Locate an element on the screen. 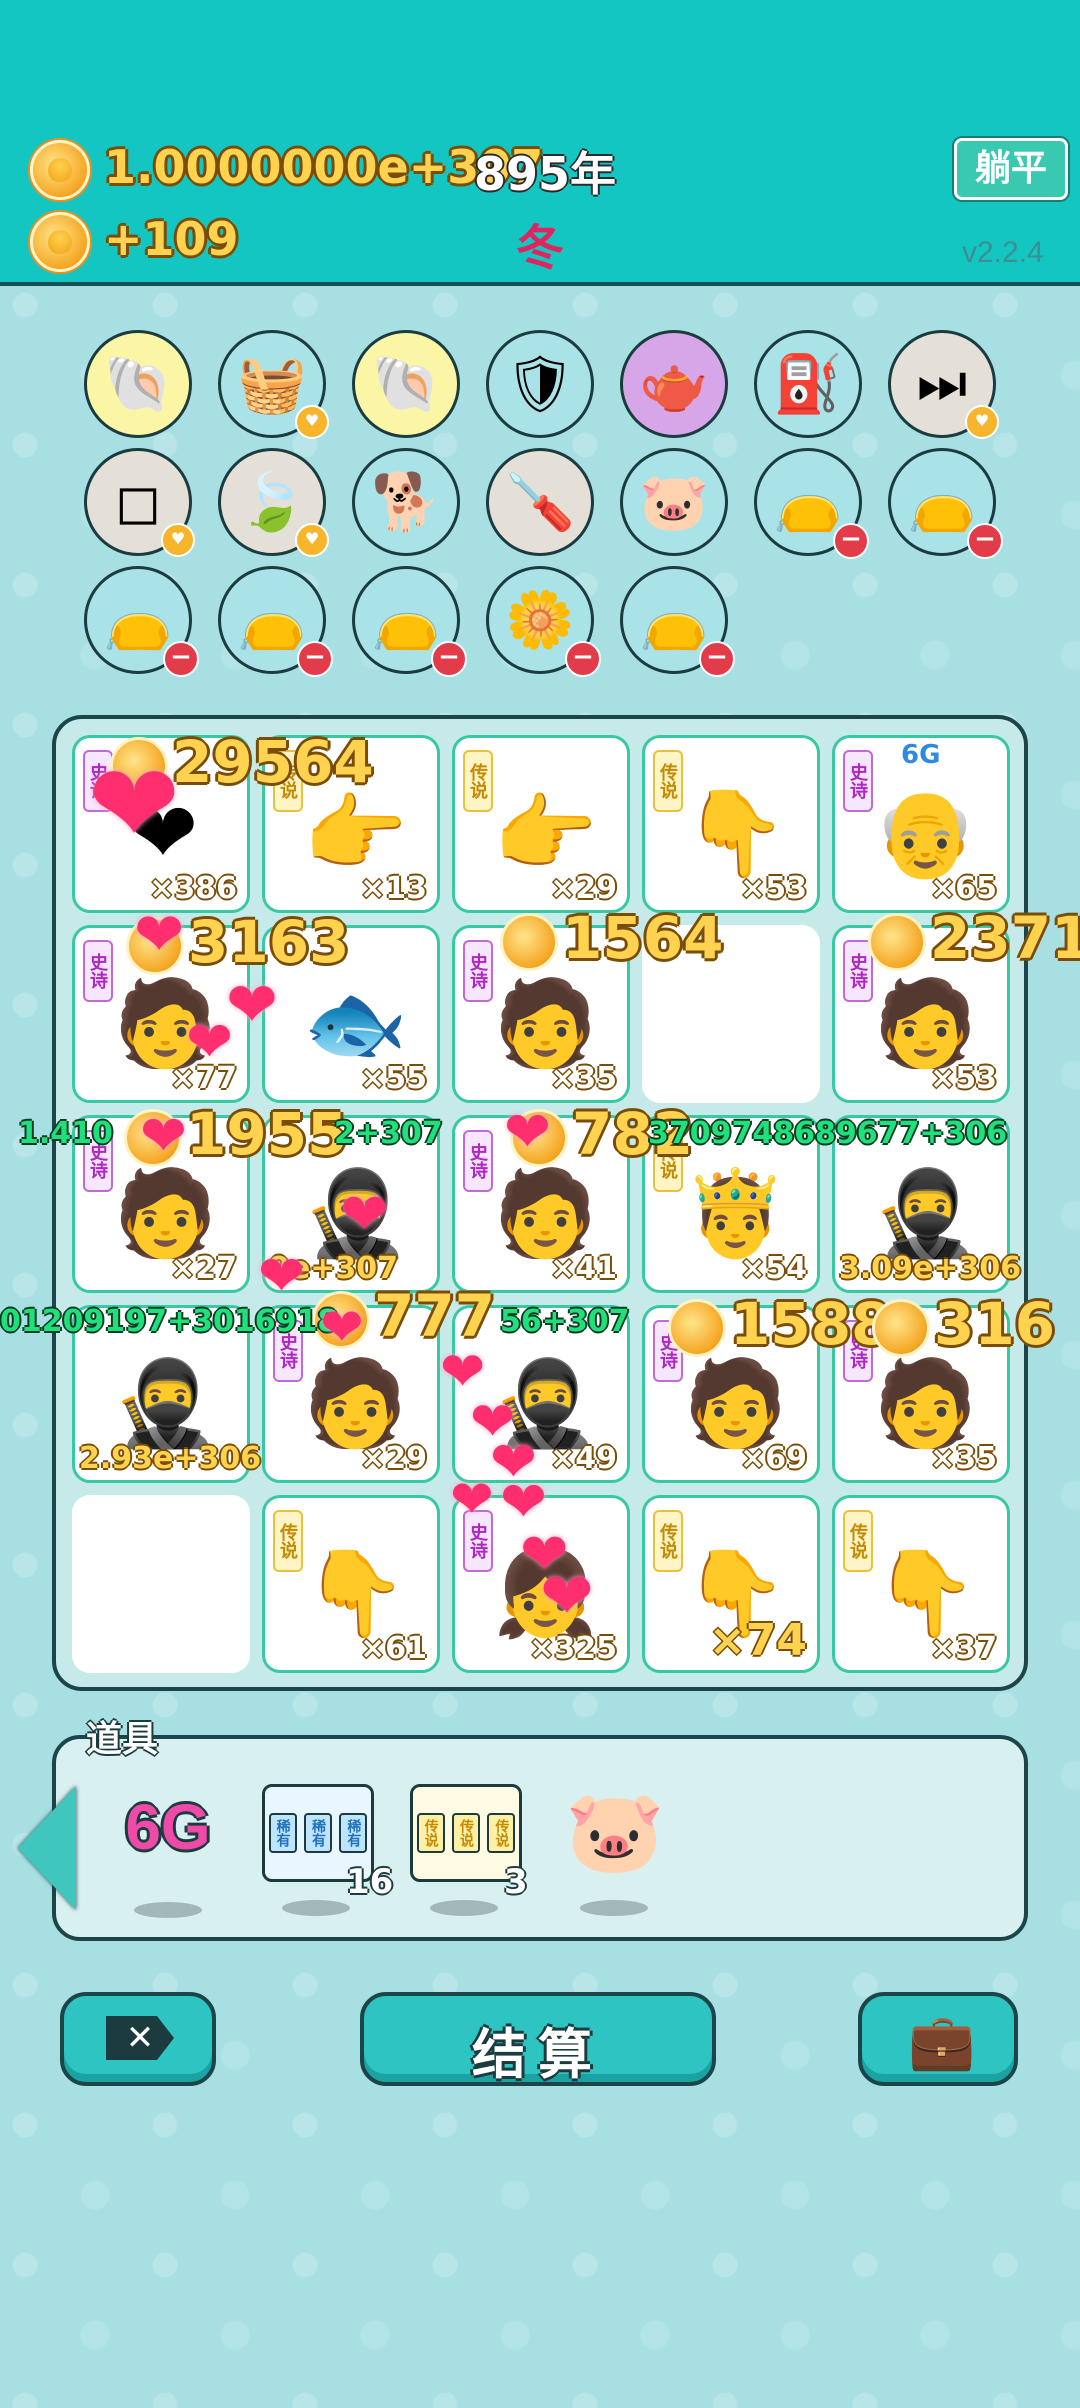 The image size is (1080, 2408). settle-button: 结算 is located at coordinates (538, 2039).